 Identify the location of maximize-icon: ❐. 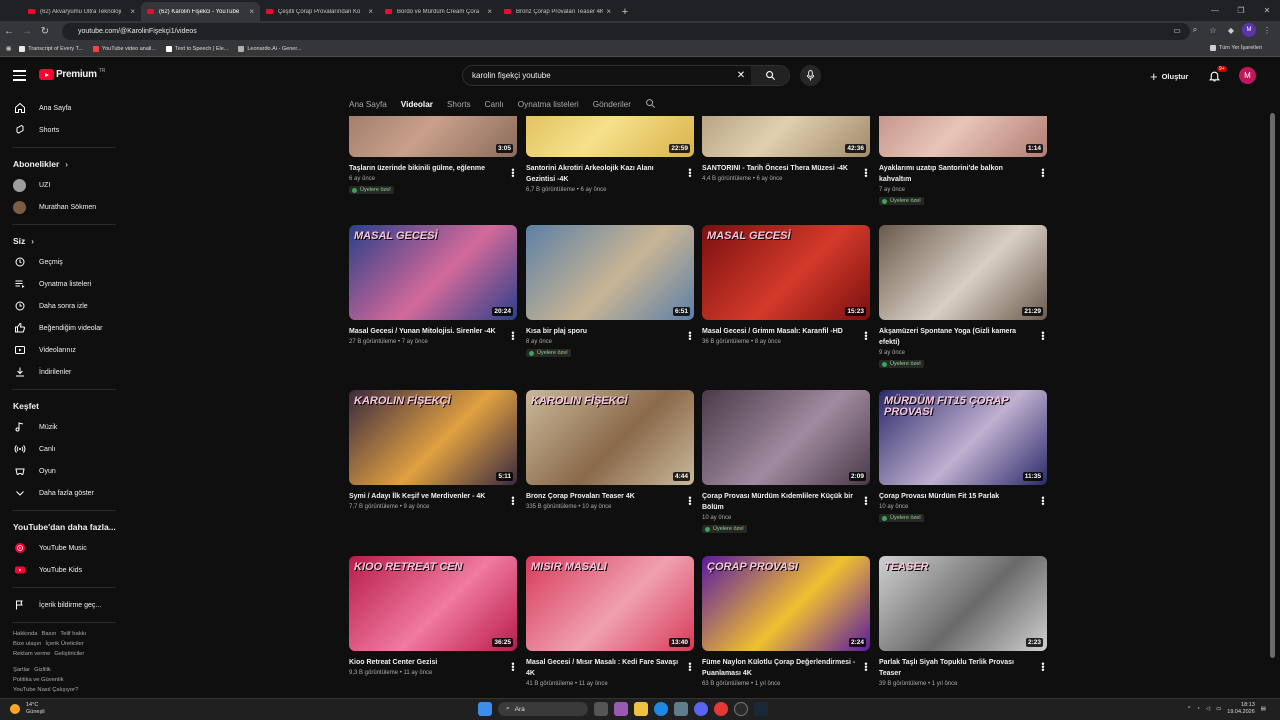
(1241, 10).